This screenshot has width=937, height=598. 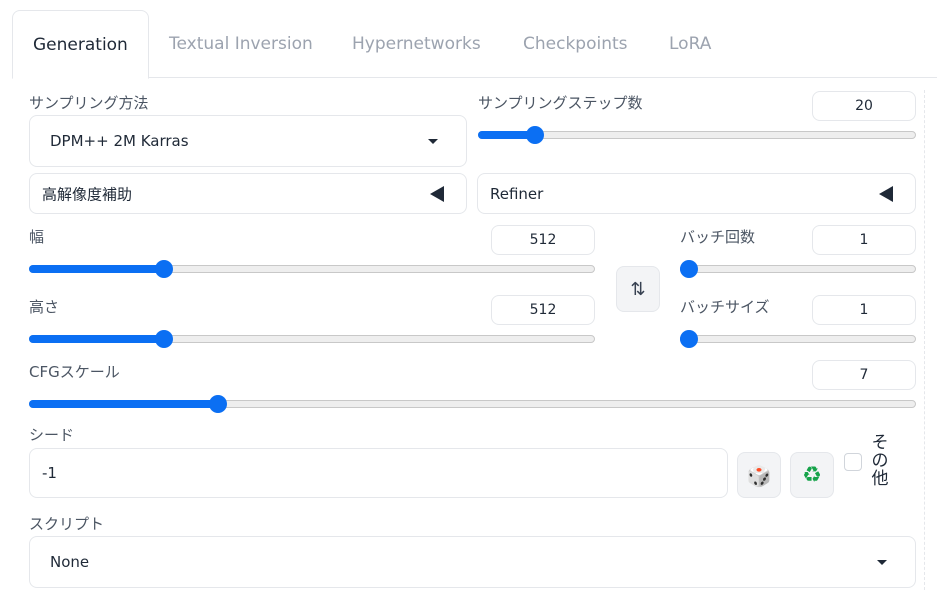 I want to click on batch-size-slider, so click(x=798, y=338).